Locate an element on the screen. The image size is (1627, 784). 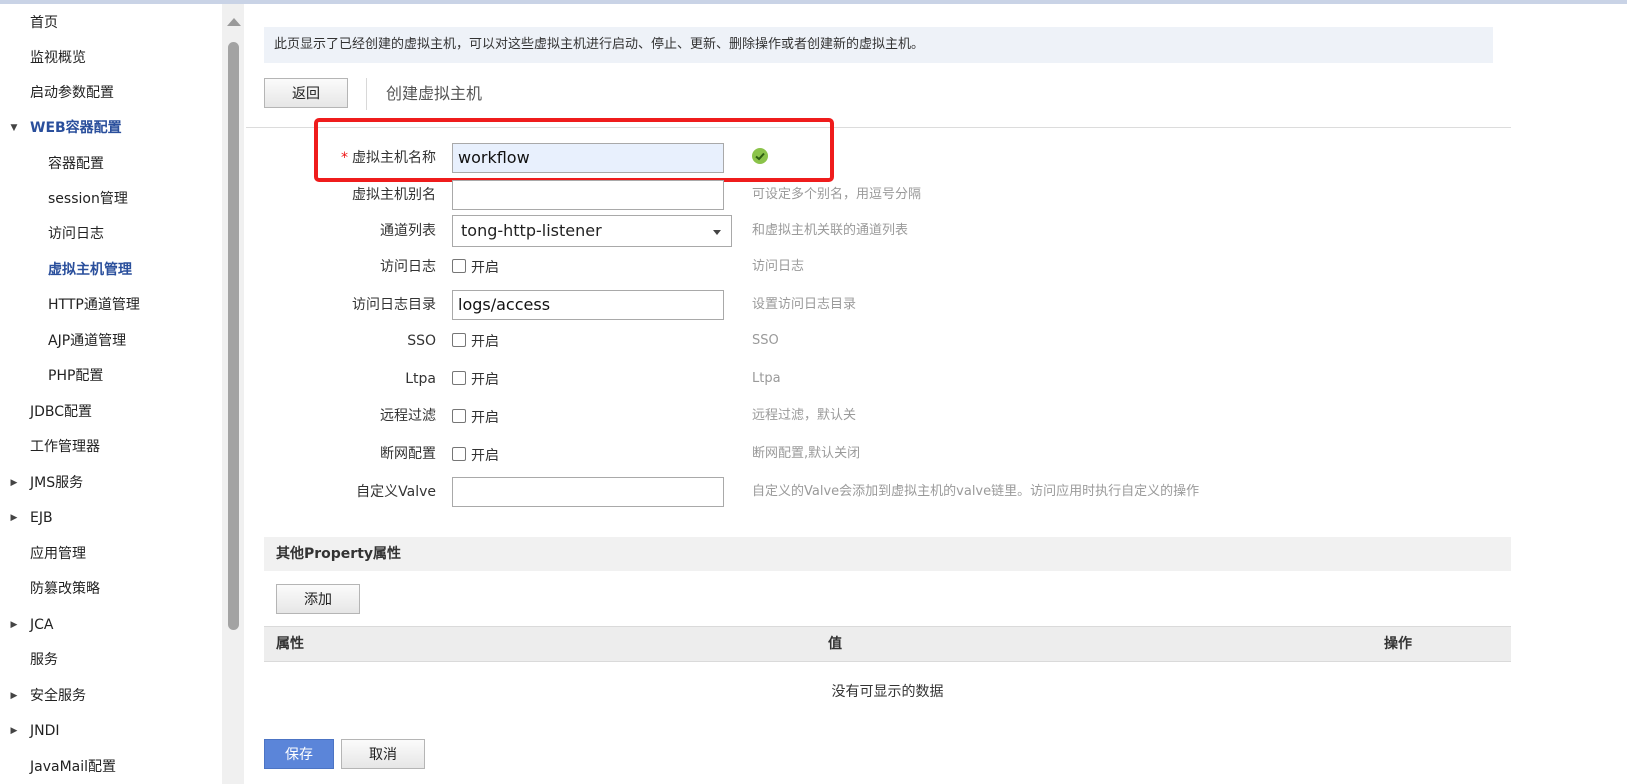
valve-hint: 自定义的Valve会添加到虚拟主机的valve链里。访问应用时执行自定义的操作 is located at coordinates (976, 491).